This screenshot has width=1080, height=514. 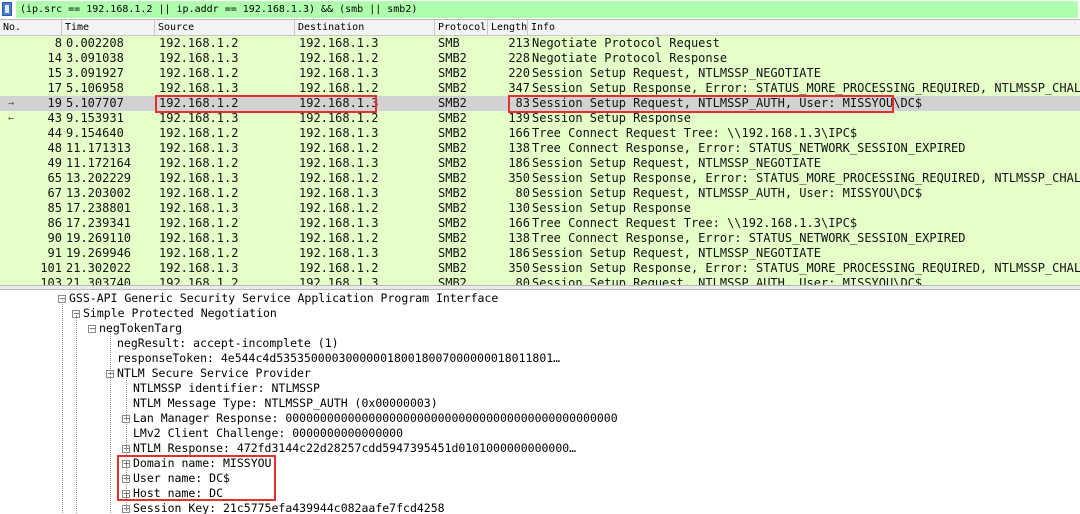 I want to click on packet-length: 186, so click(x=519, y=163).